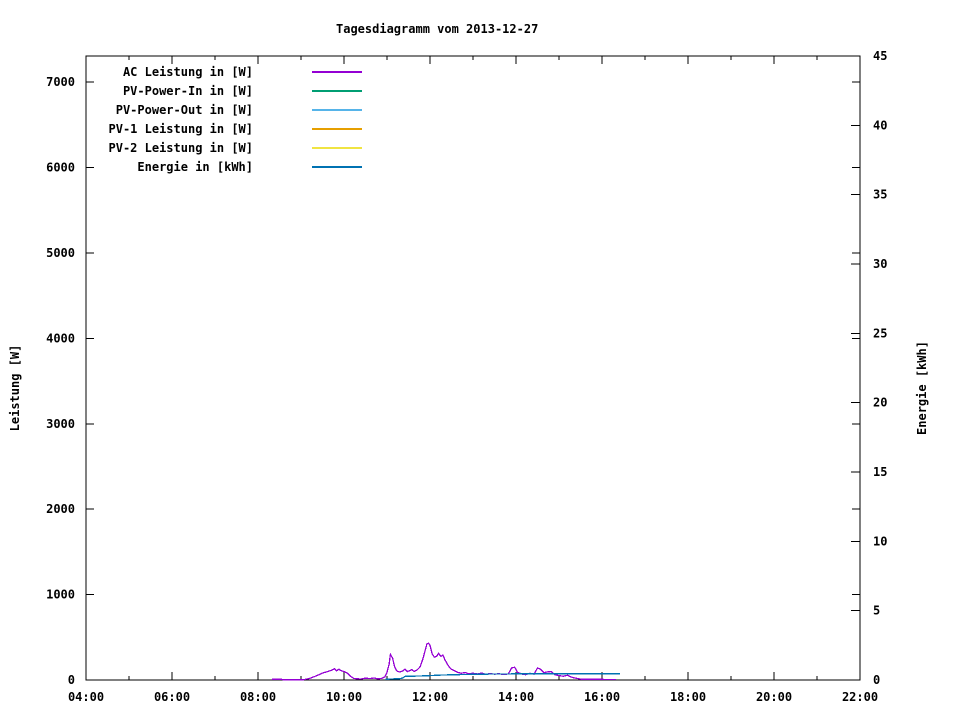 The image size is (960, 720). What do you see at coordinates (880, 125) in the screenshot?
I see `y-right-tick-label: 40` at bounding box center [880, 125].